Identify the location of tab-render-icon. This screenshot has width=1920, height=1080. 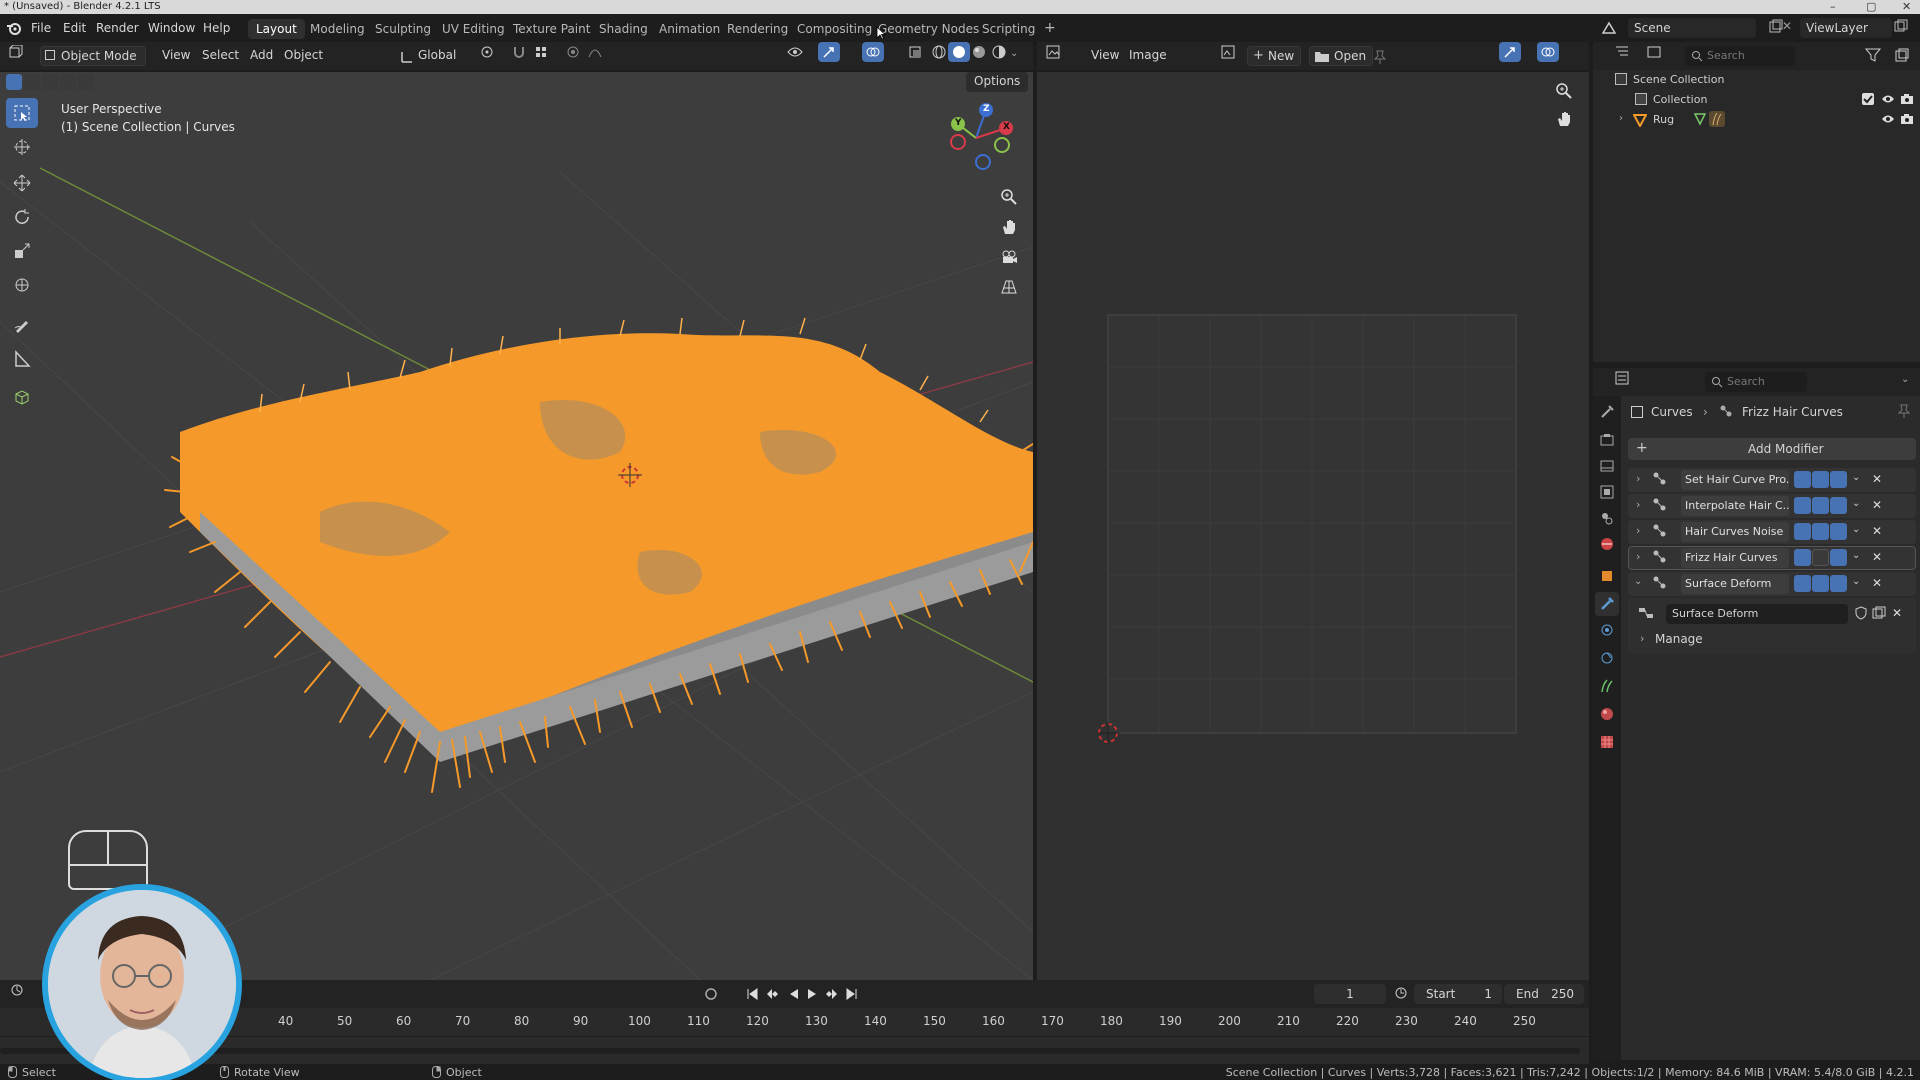
(1607, 440).